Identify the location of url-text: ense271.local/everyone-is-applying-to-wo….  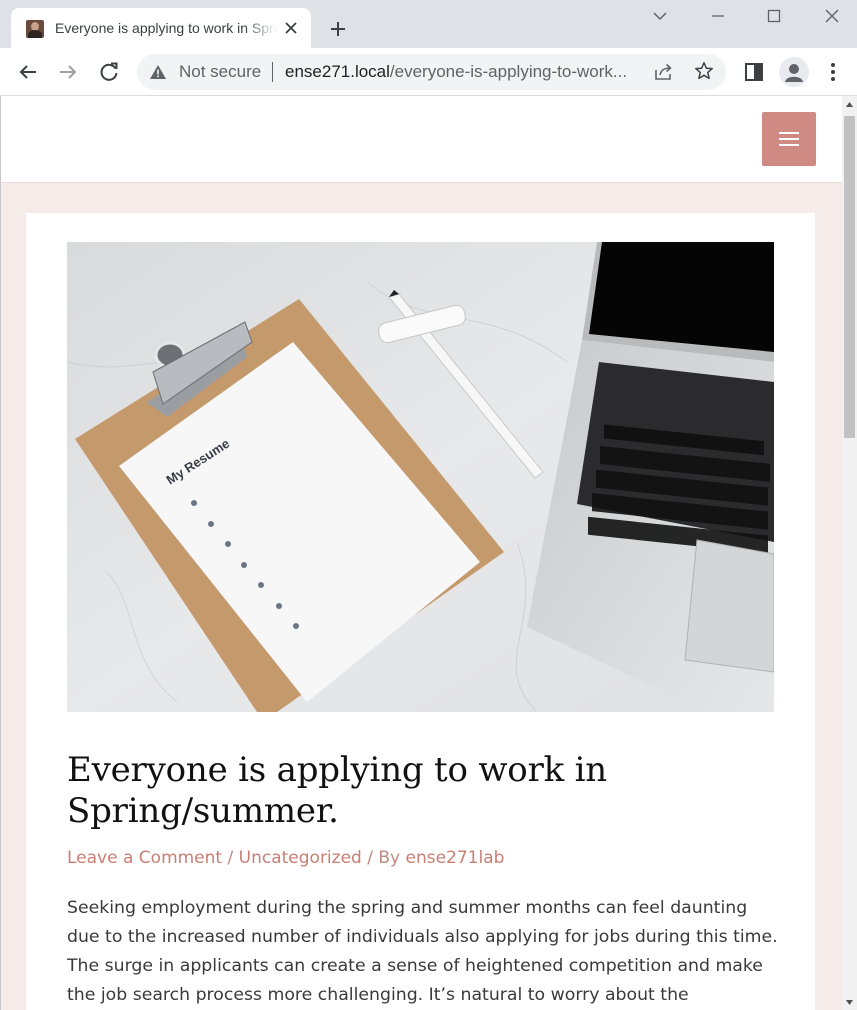
(465, 72).